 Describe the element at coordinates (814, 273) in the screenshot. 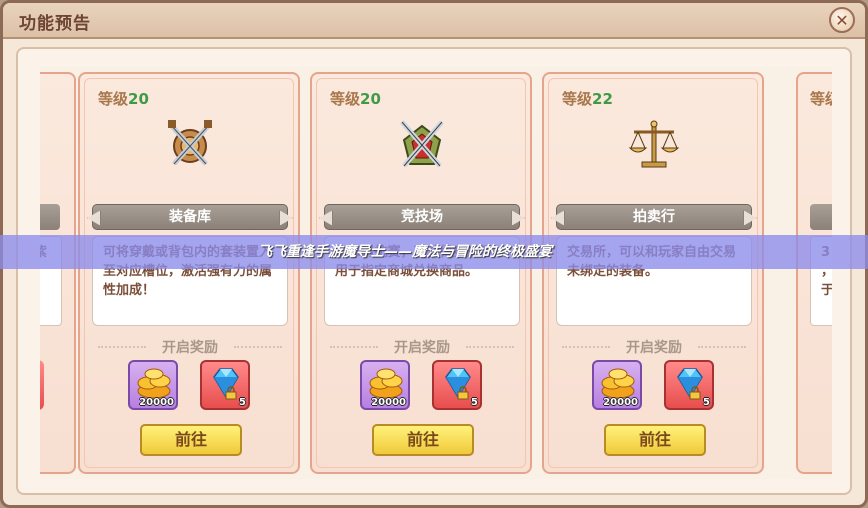

I see `partial-card-right: 等级 3 ， 于` at that location.